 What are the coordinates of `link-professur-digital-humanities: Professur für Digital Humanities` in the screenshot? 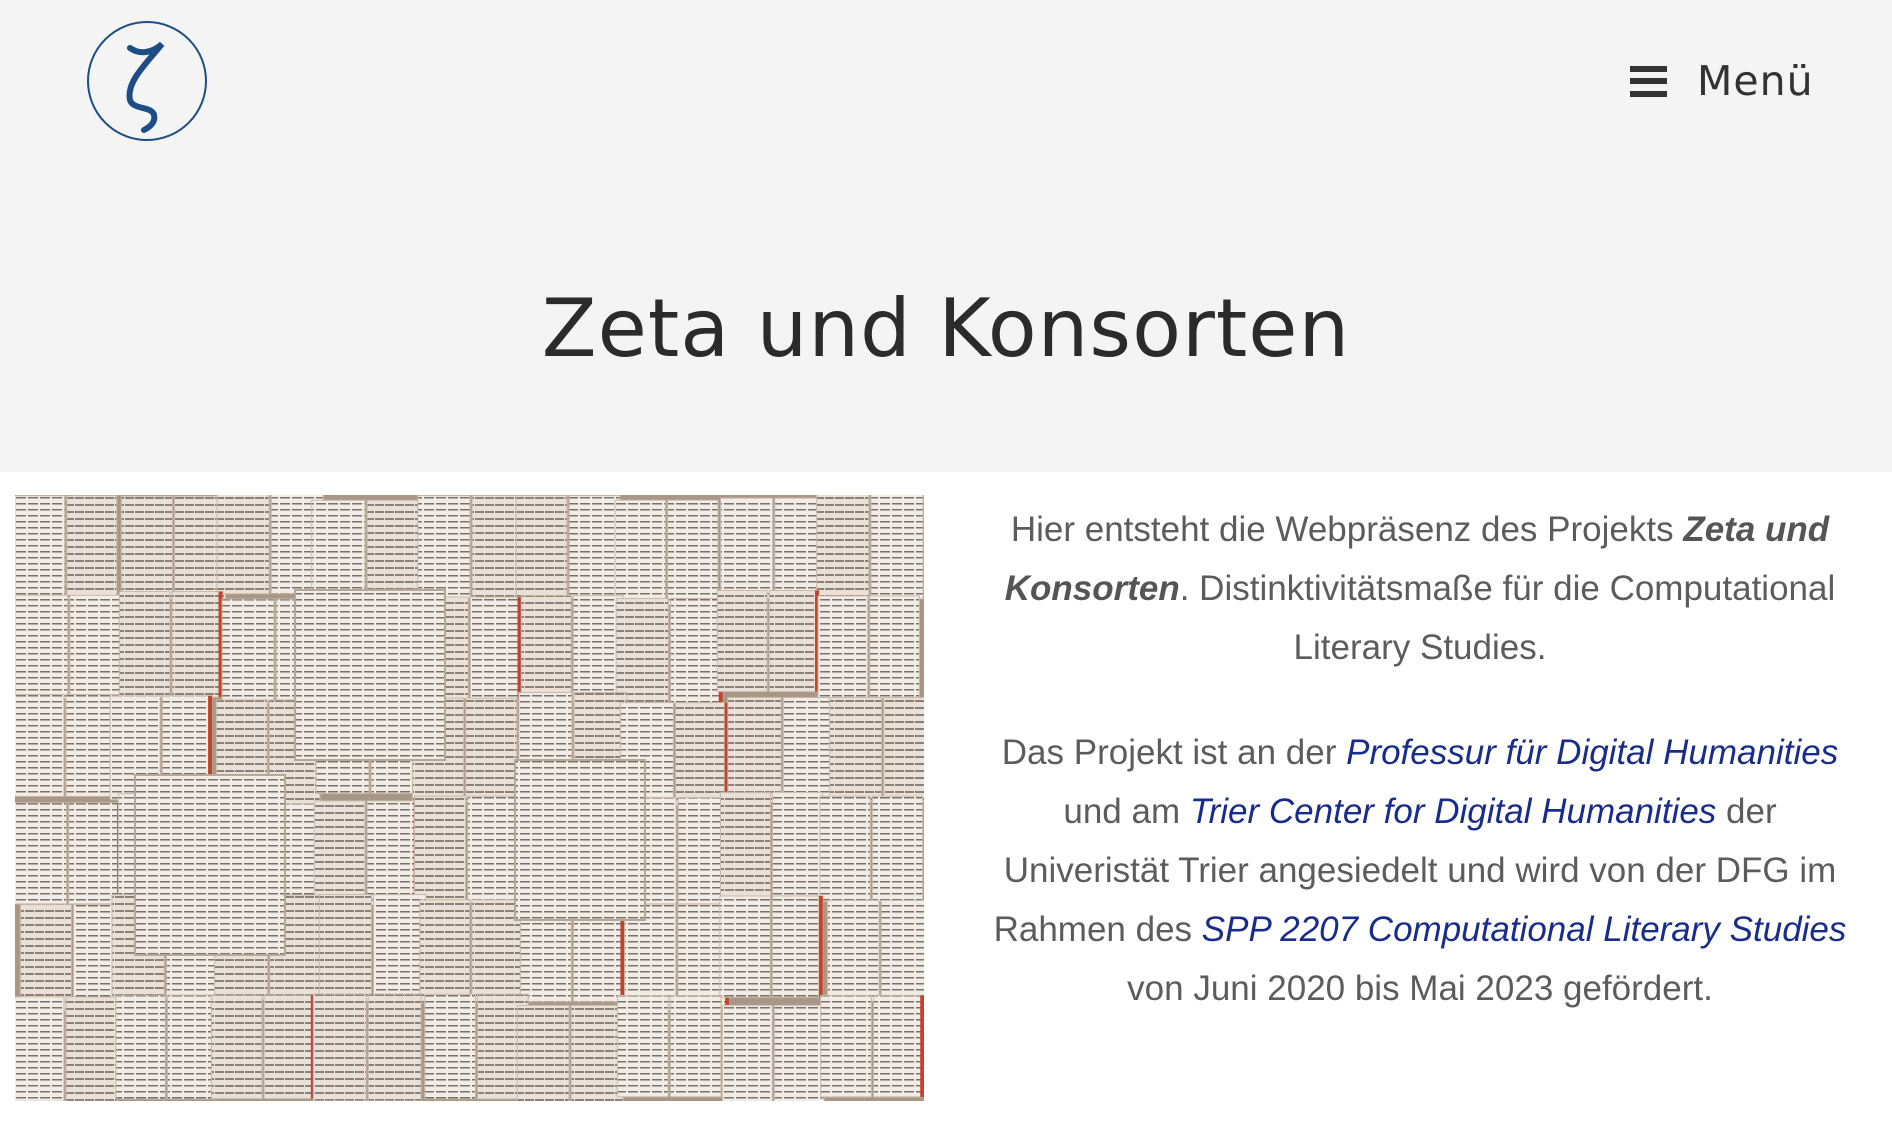 It's located at (1592, 752).